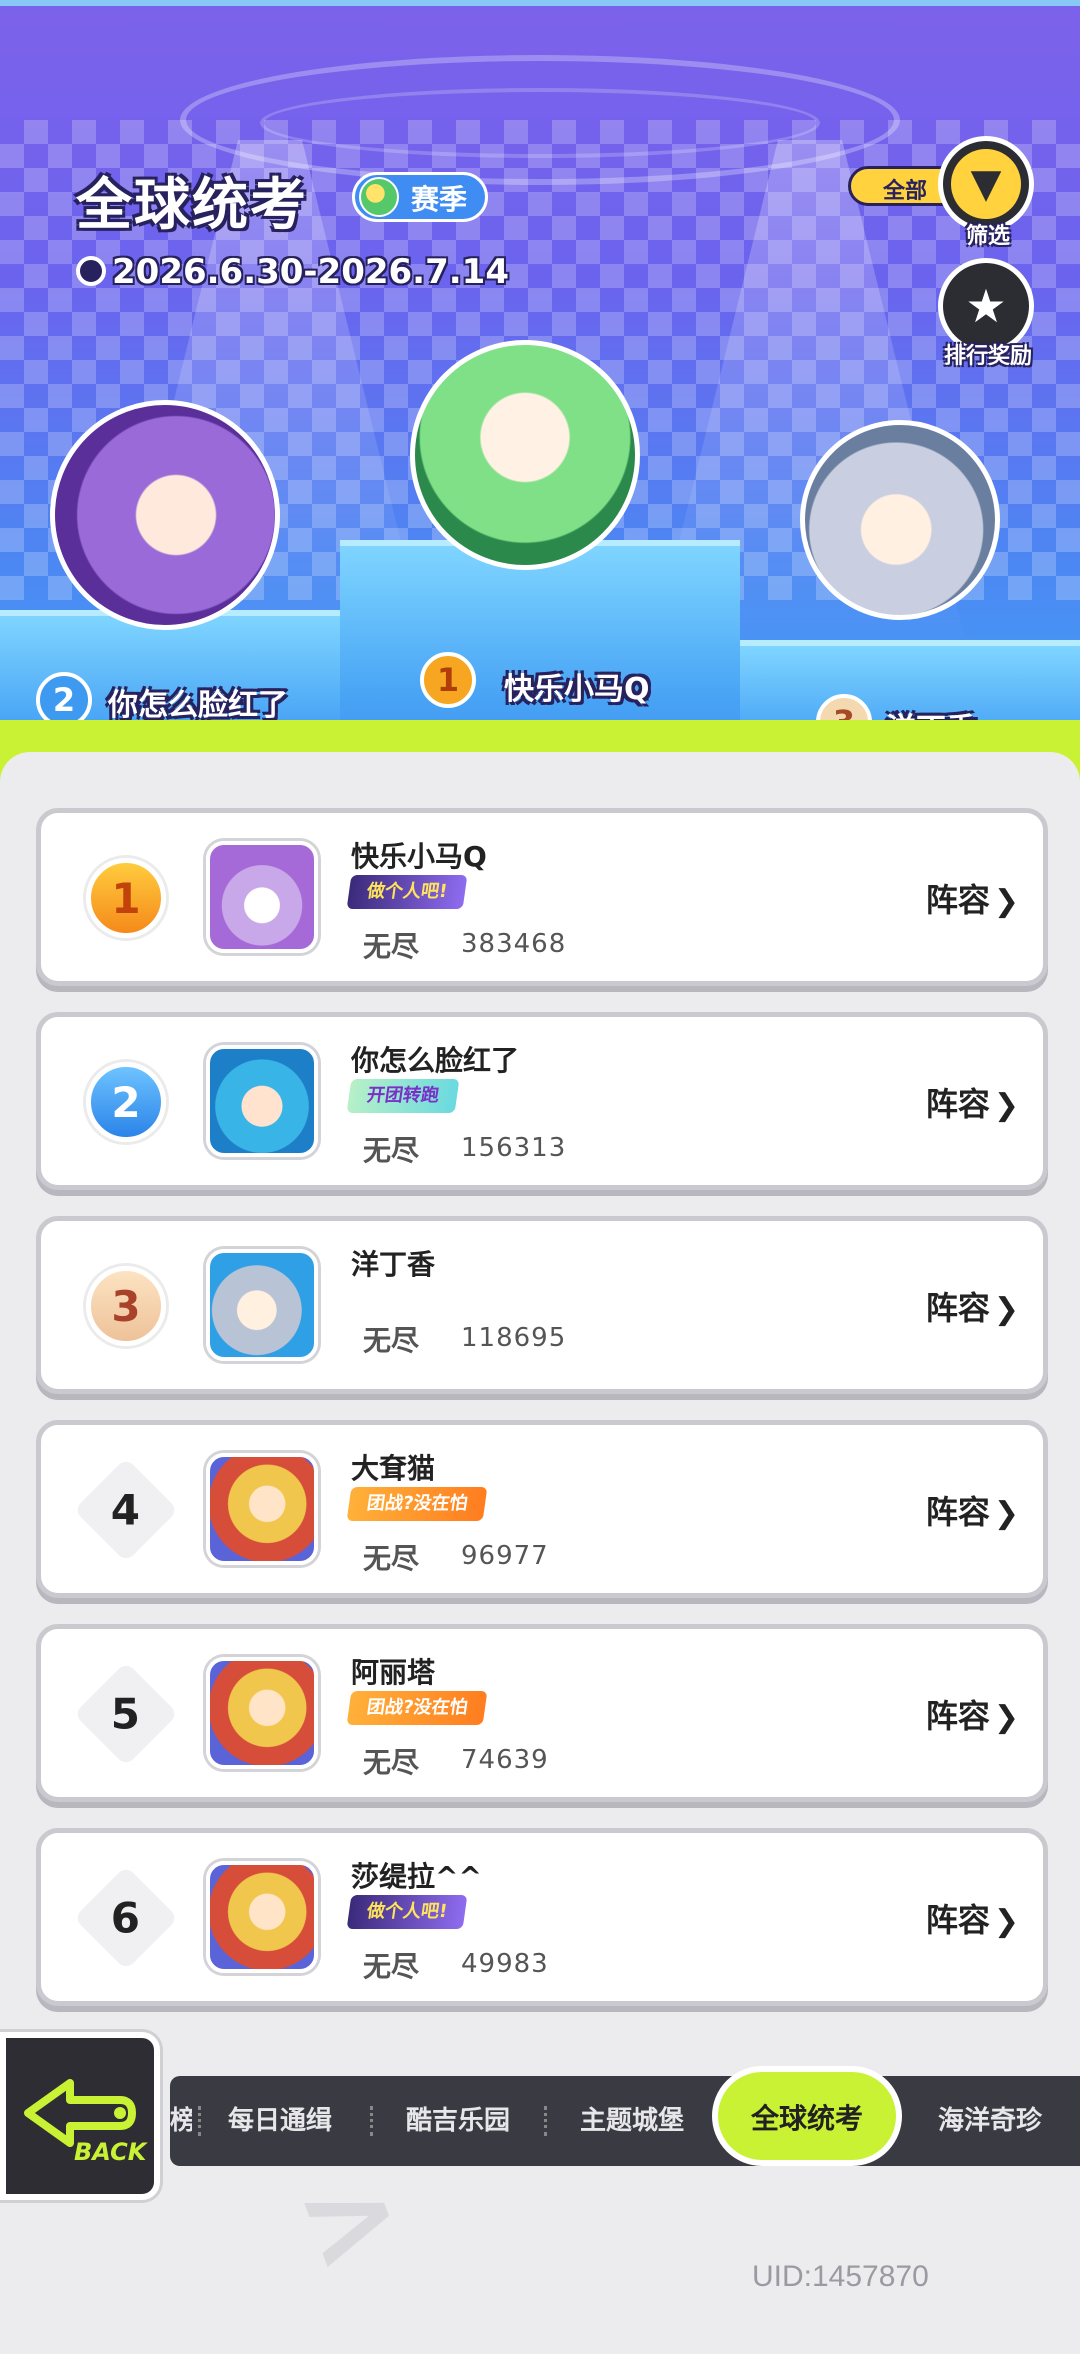  I want to click on season-badge-label: 赛季, so click(439, 199).